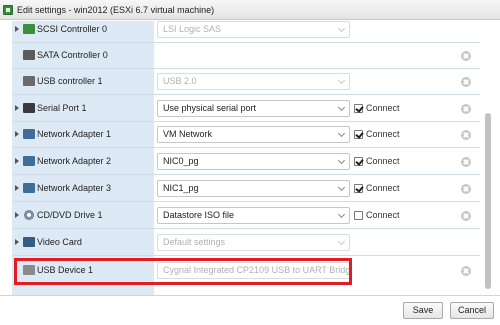 The image size is (500, 325). I want to click on cd-dvd-drive-icon, so click(29, 215).